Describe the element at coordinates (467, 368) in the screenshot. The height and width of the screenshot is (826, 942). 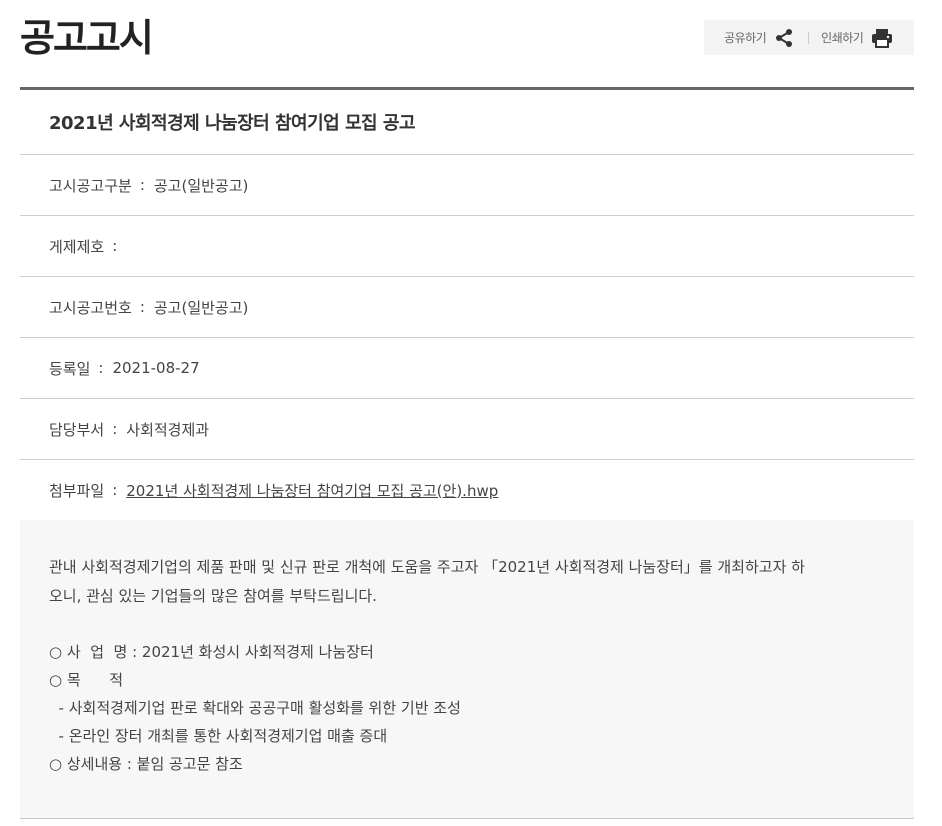
I see `field-row-registered-date: 등록일 : 2021-08-27` at that location.